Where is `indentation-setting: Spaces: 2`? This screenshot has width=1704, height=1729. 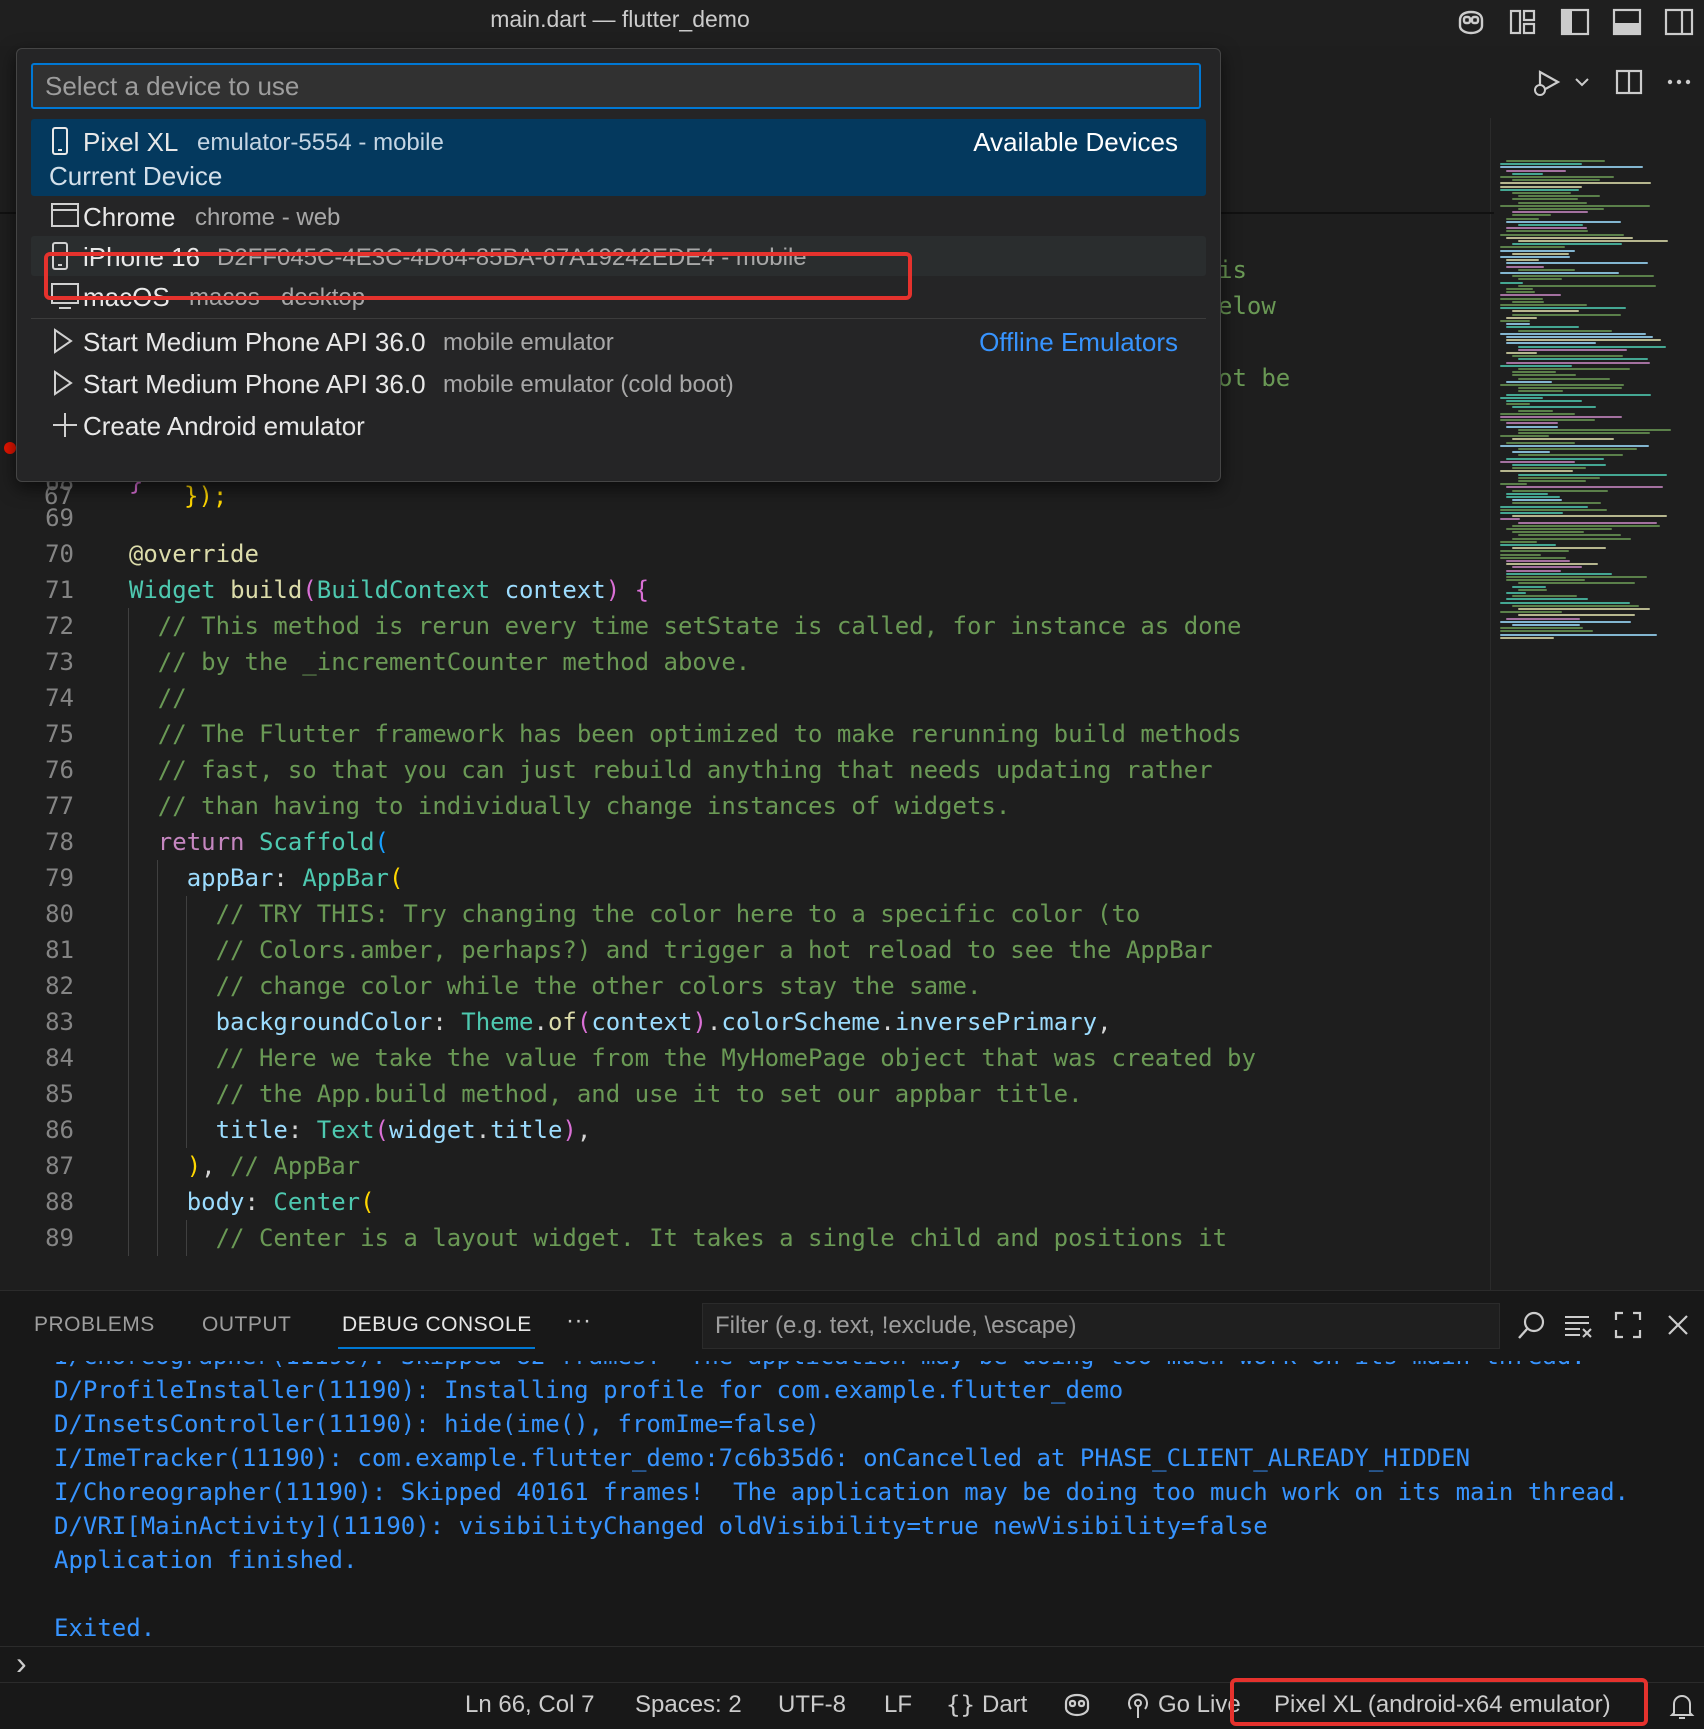 indentation-setting: Spaces: 2 is located at coordinates (688, 1705).